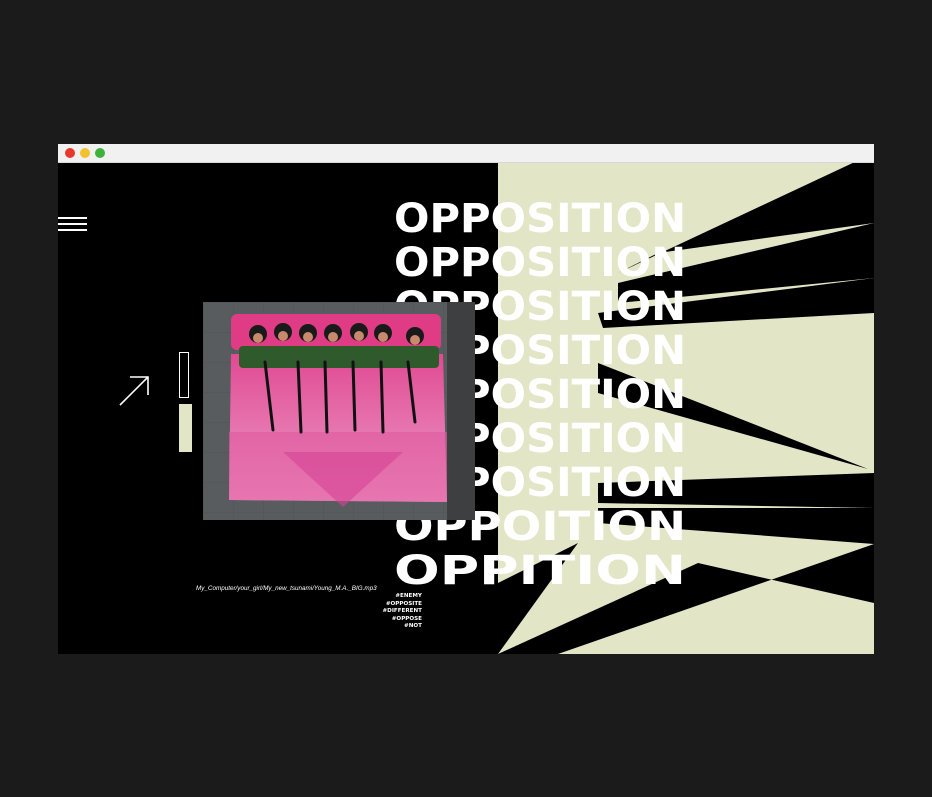 The height and width of the screenshot is (797, 932). I want to click on hashtag-list: #ENEMY #OPPOSITE #DIFFERENT #OPPOSE #NOT, so click(402, 612).